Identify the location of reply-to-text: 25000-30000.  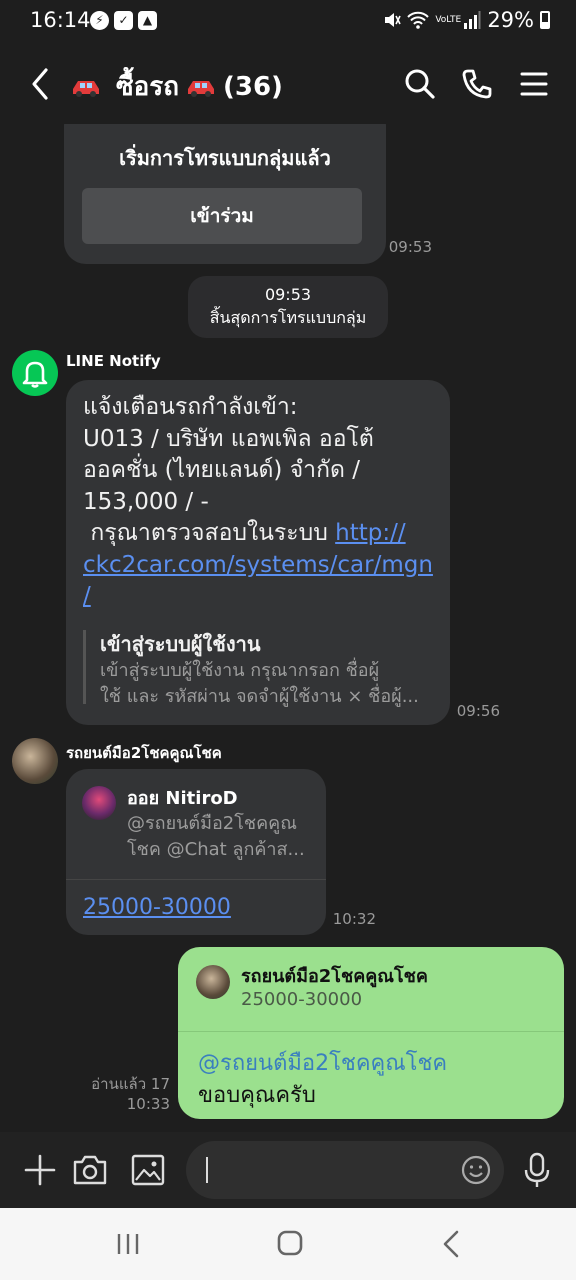
(302, 999).